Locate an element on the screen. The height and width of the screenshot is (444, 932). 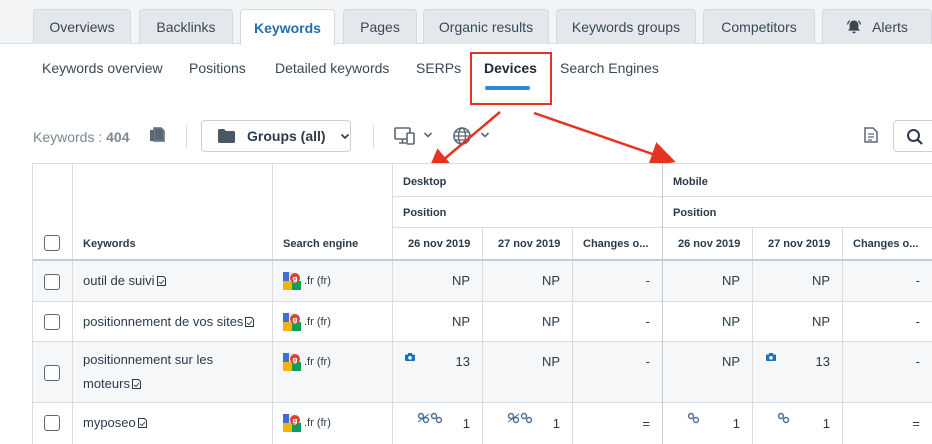
keyword-cell: outil de suivi is located at coordinates (173, 281).